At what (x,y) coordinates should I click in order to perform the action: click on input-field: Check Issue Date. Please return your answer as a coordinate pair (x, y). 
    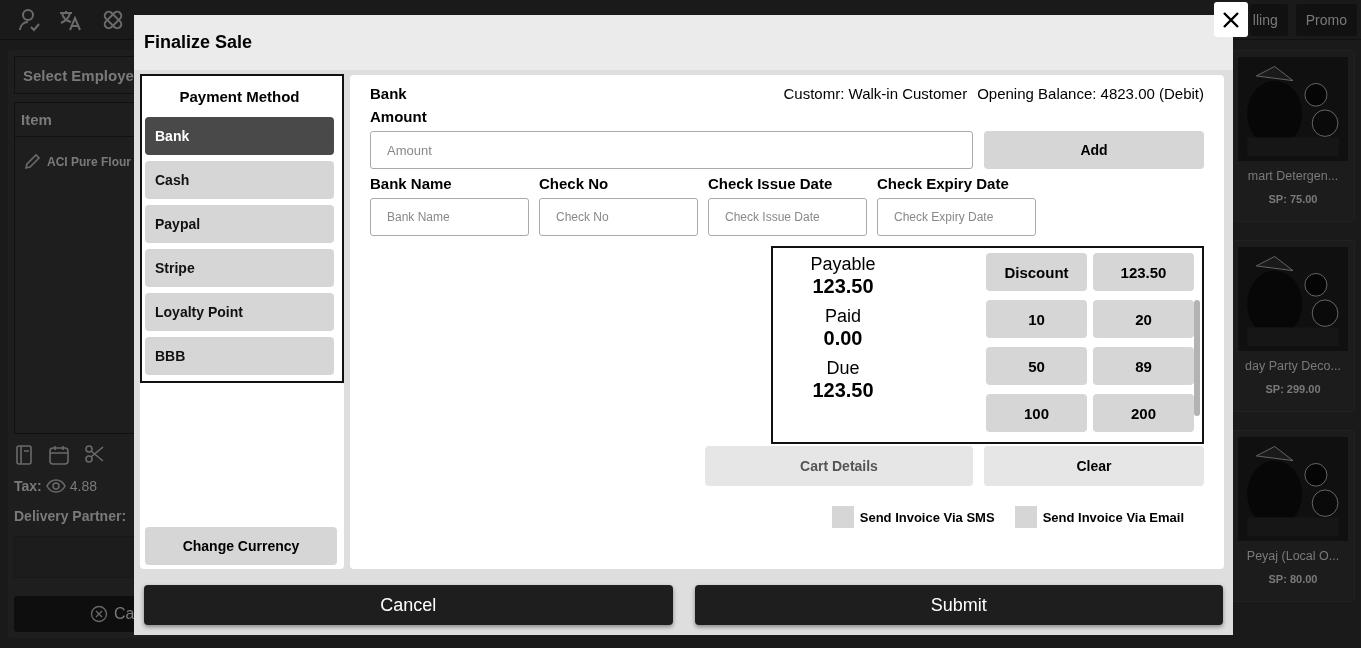
    Looking at the image, I should click on (787, 217).